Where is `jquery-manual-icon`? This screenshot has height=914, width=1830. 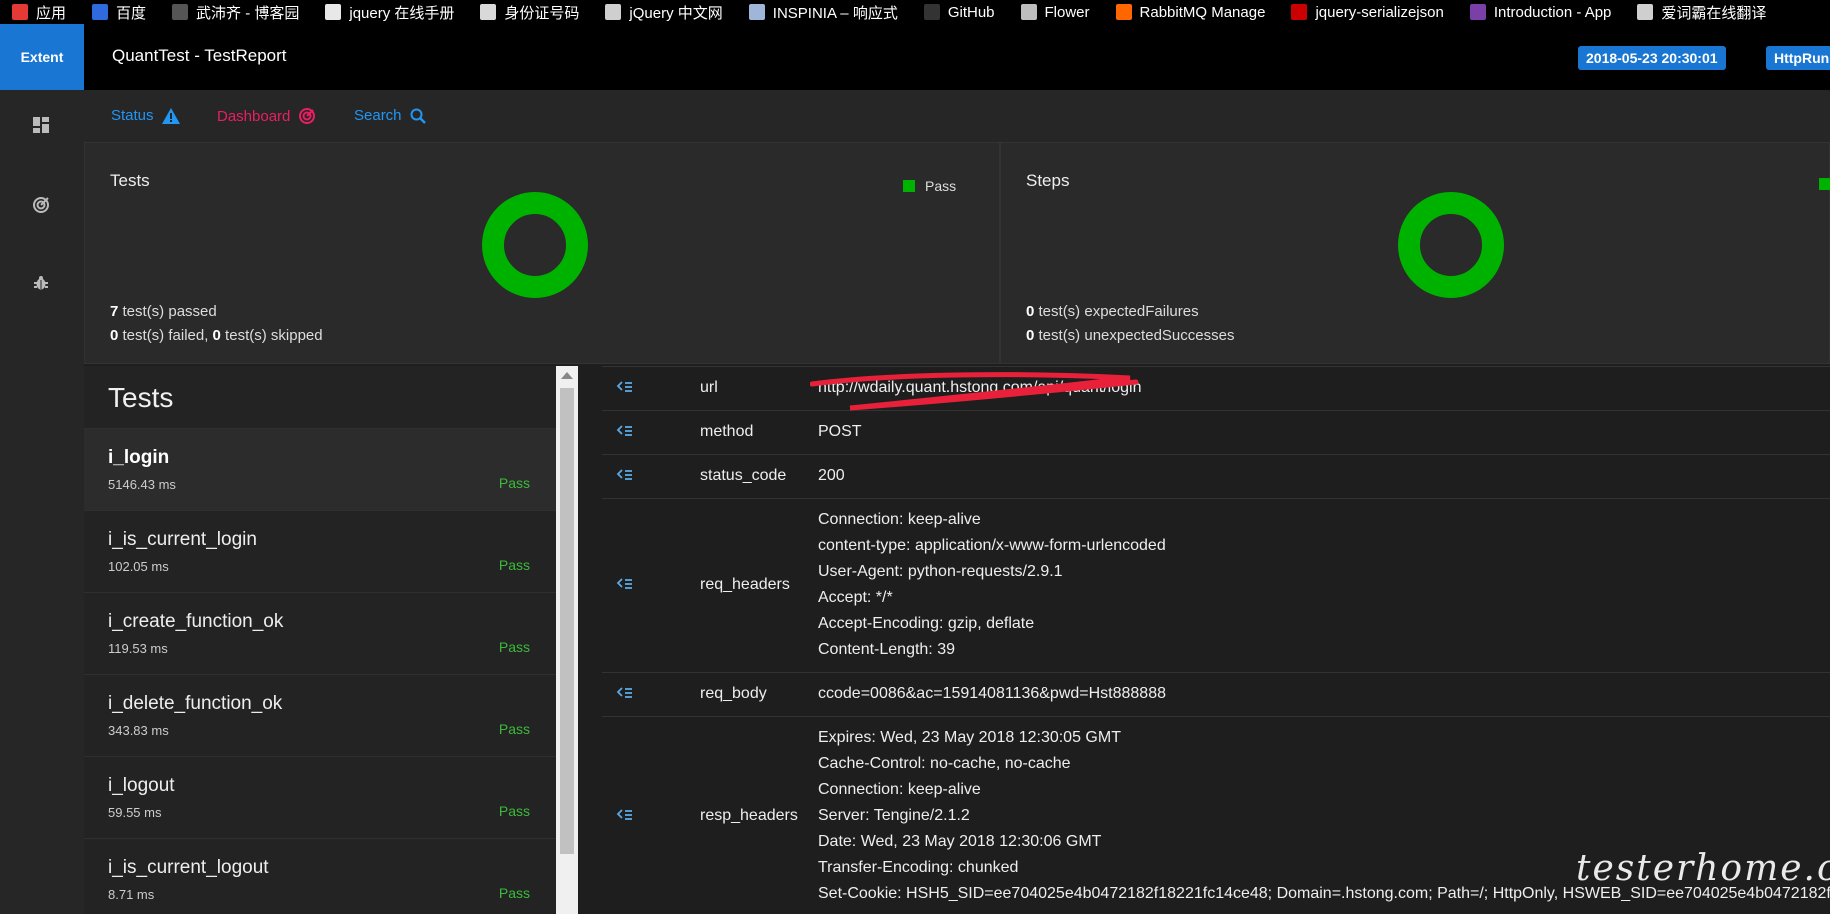 jquery-manual-icon is located at coordinates (333, 12).